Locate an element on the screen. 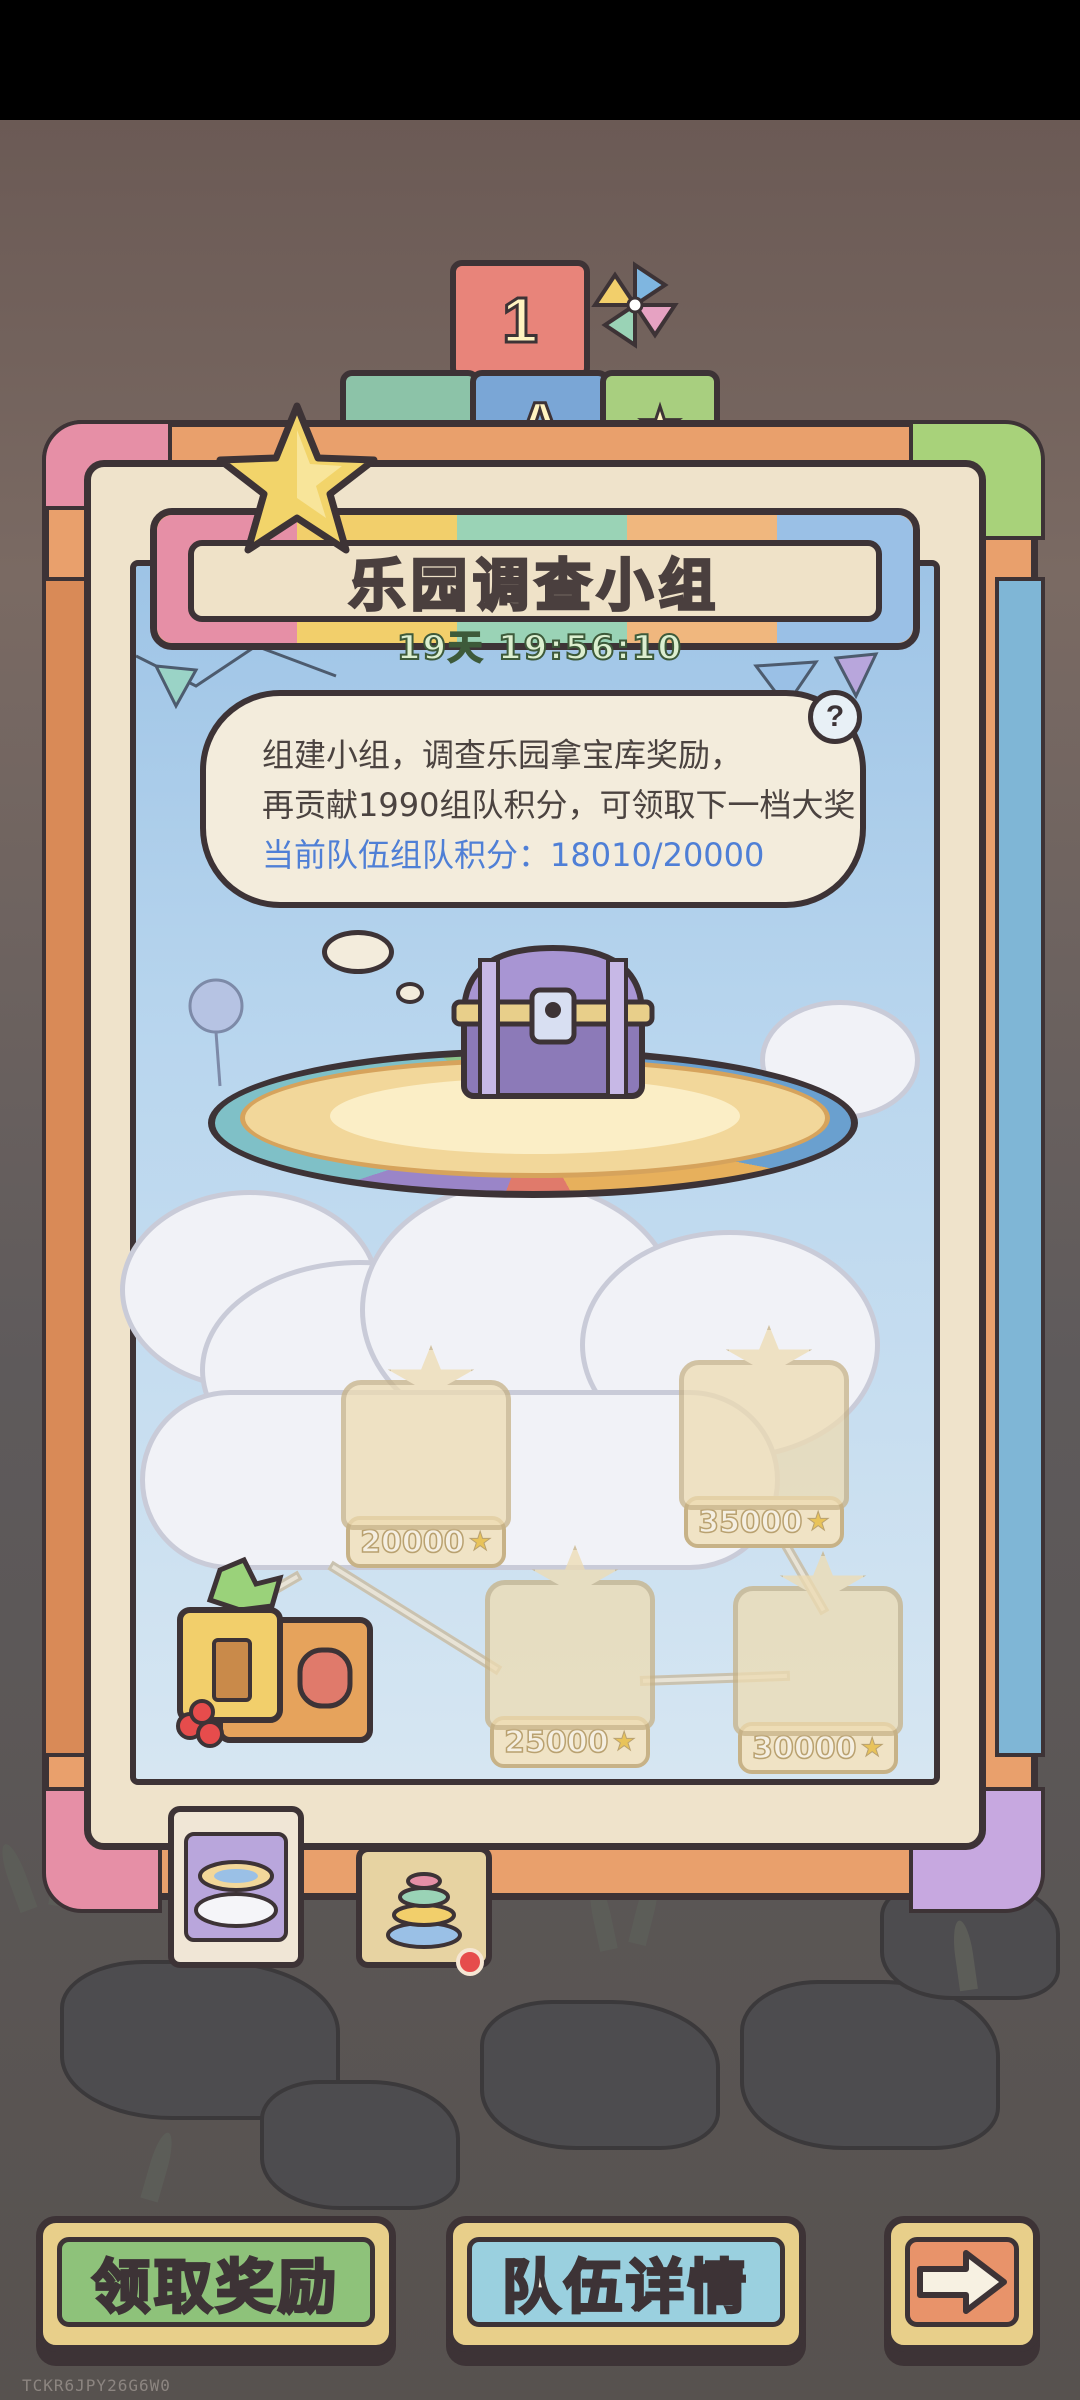 This screenshot has height=2400, width=1080. reward-node: 30000 ★ is located at coordinates (818, 1680).